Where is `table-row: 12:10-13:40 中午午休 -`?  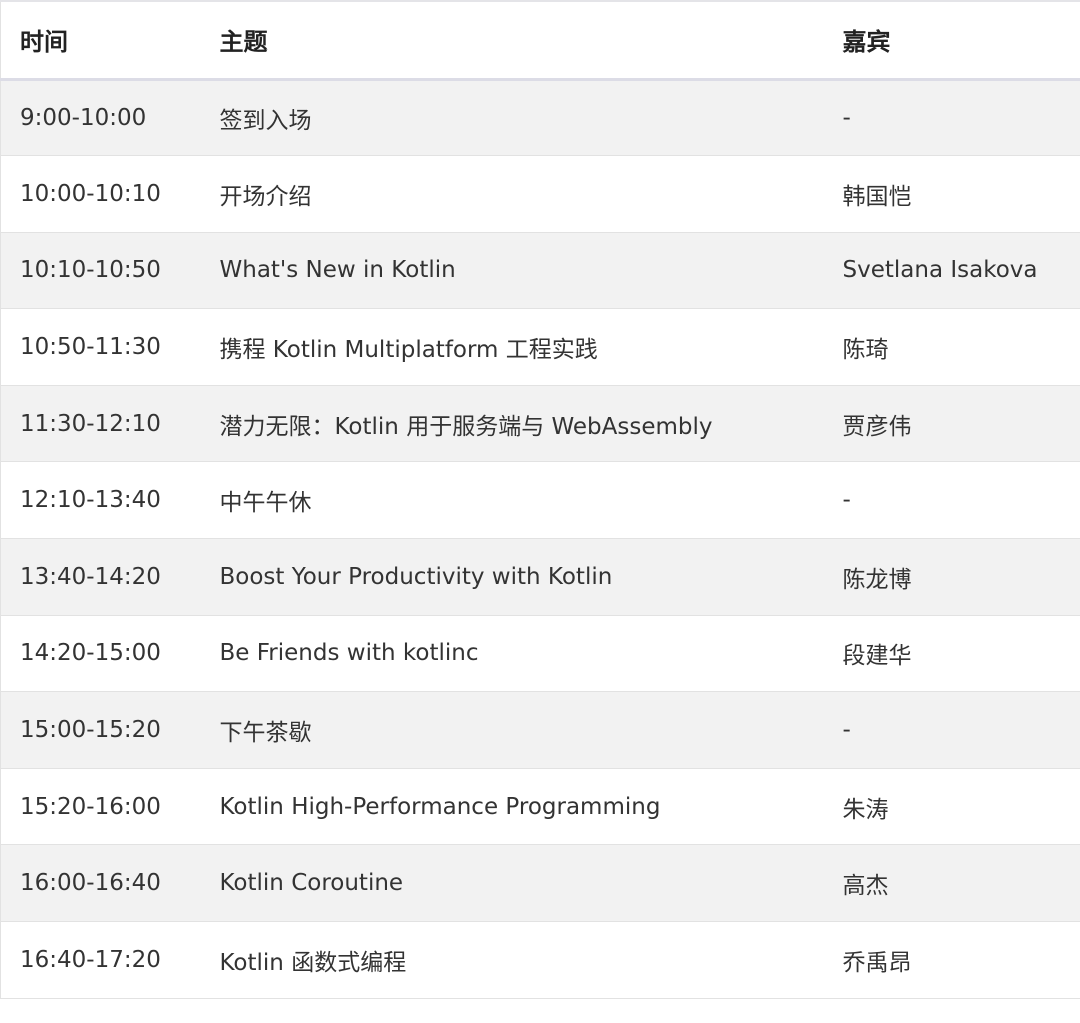 table-row: 12:10-13:40 中午午休 - is located at coordinates (540, 500).